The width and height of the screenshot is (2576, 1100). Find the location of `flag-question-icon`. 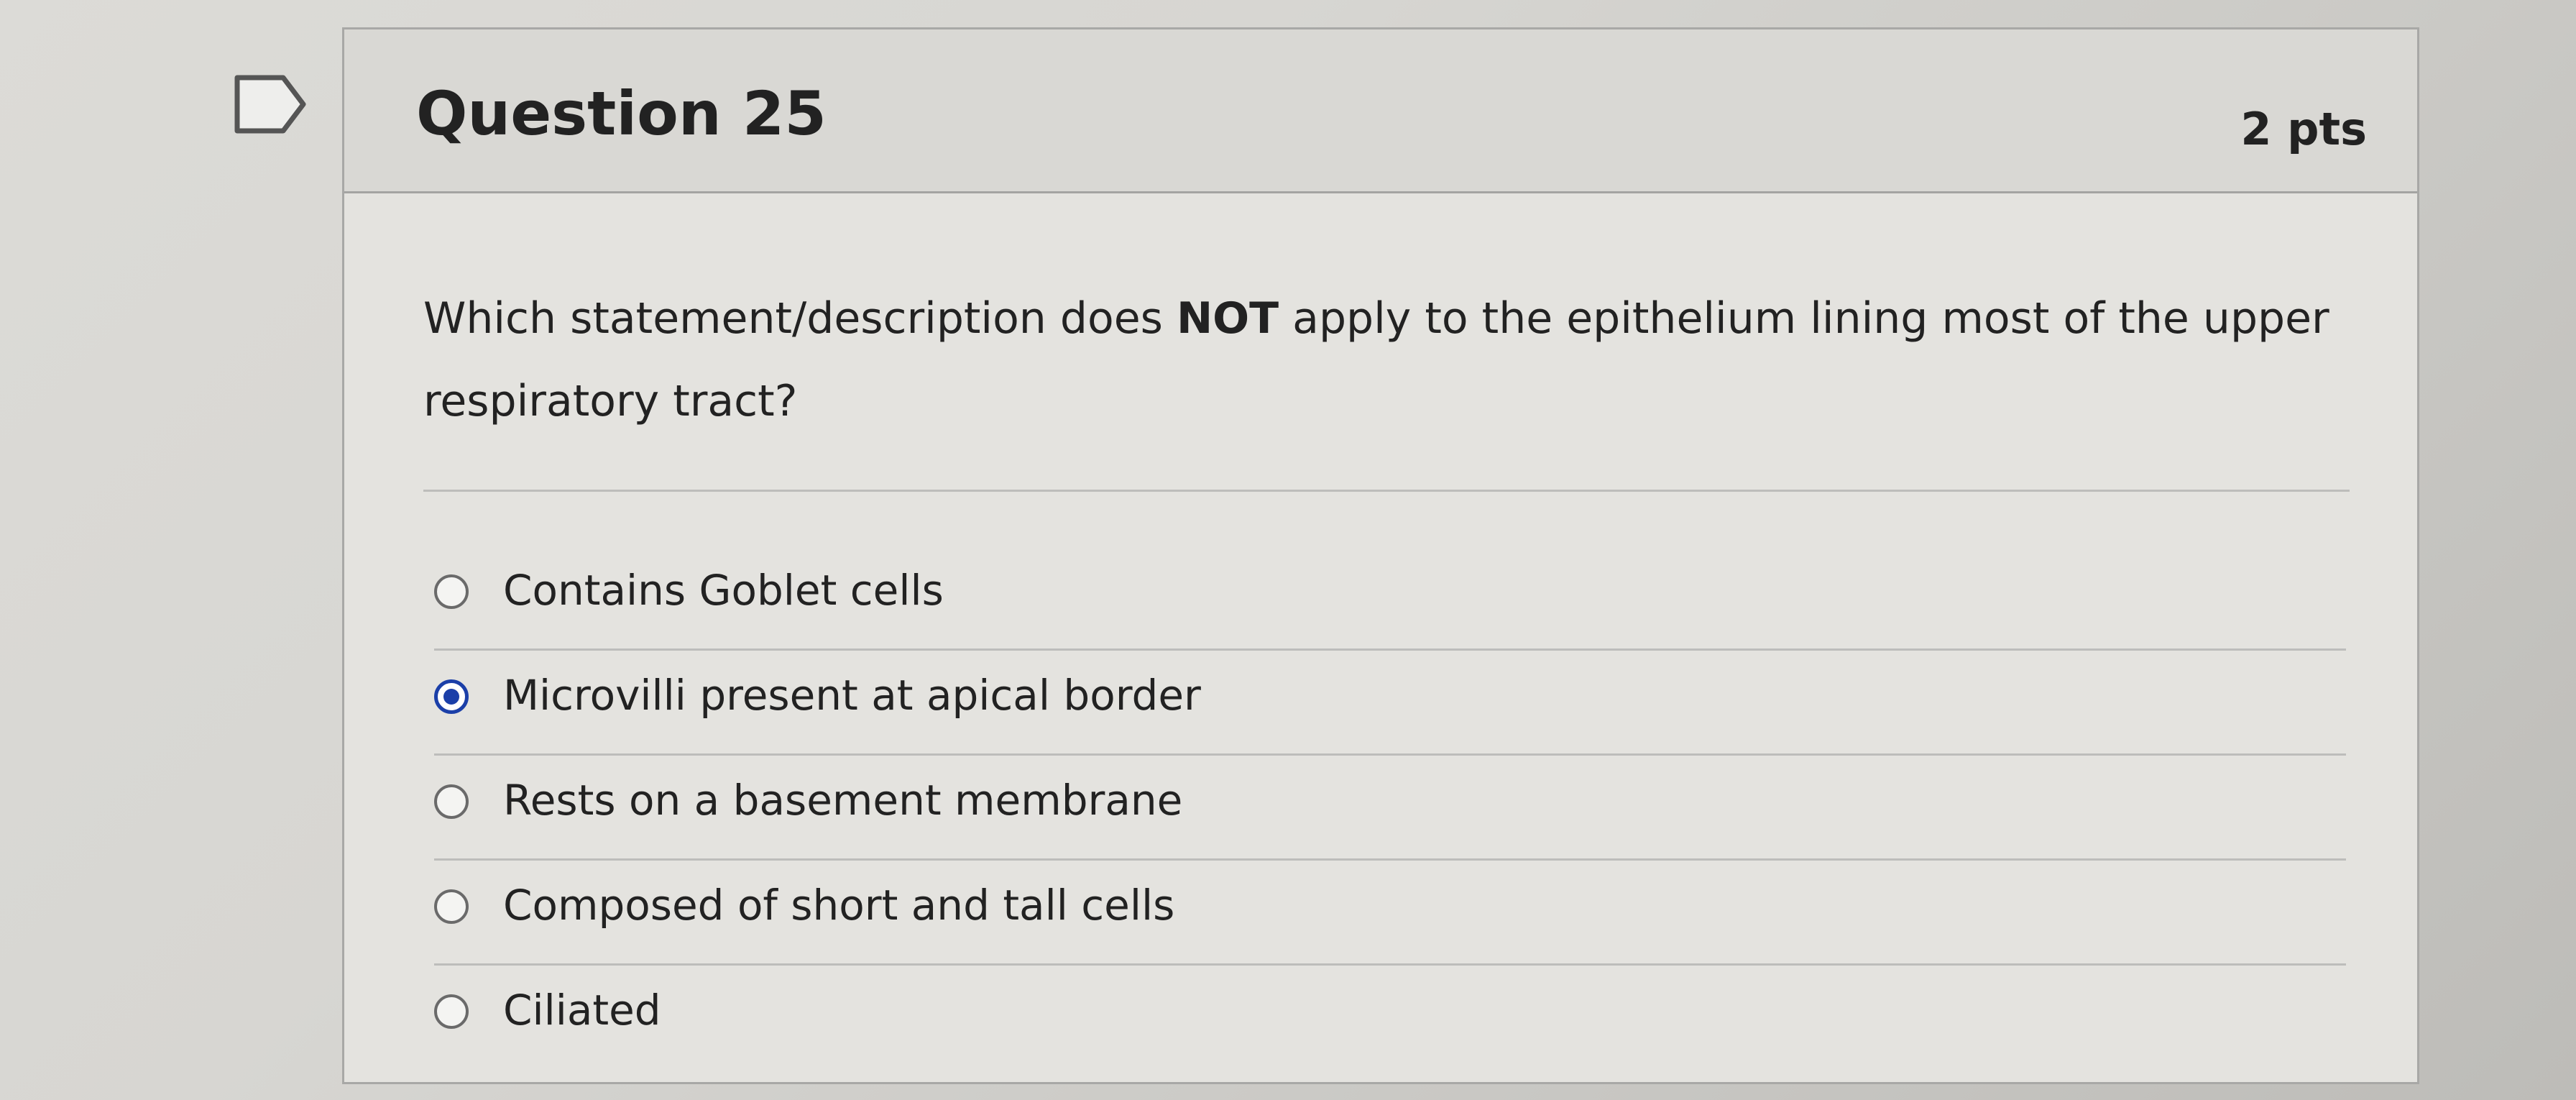

flag-question-icon is located at coordinates (270, 104).